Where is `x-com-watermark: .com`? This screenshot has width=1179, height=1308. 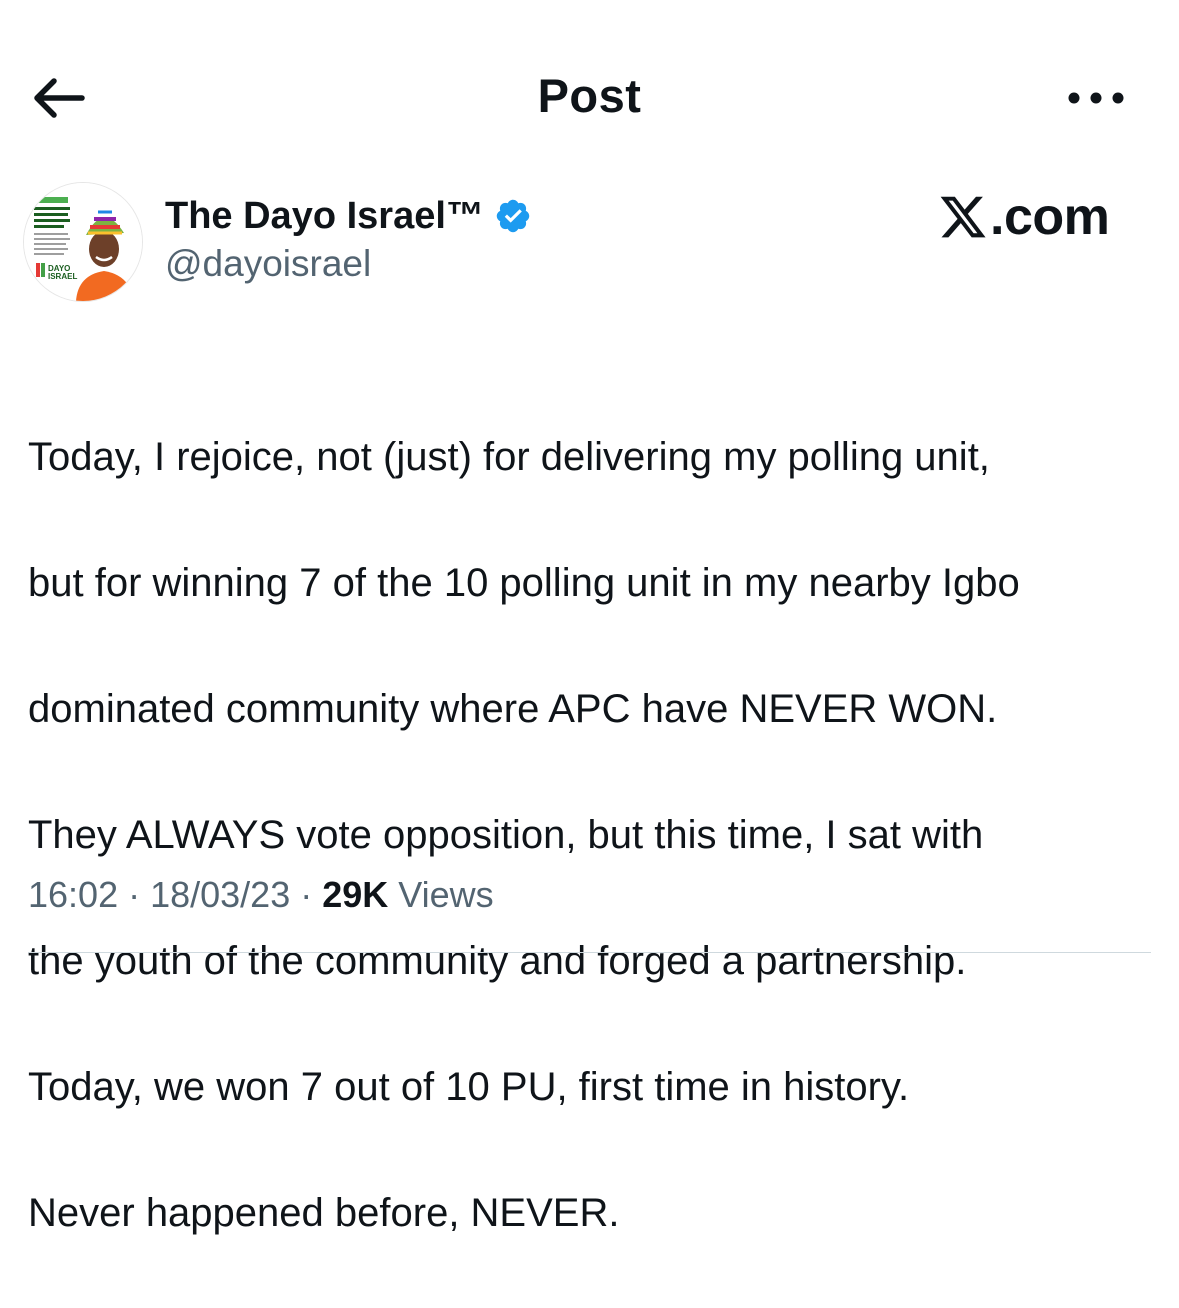
x-com-watermark: .com is located at coordinates (1023, 217).